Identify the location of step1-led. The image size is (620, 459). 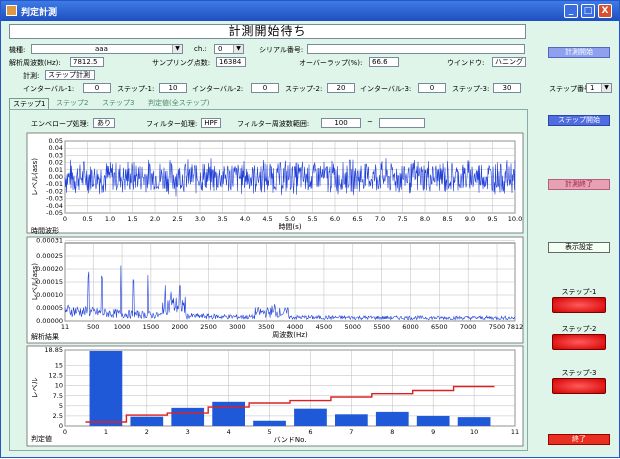
(579, 305).